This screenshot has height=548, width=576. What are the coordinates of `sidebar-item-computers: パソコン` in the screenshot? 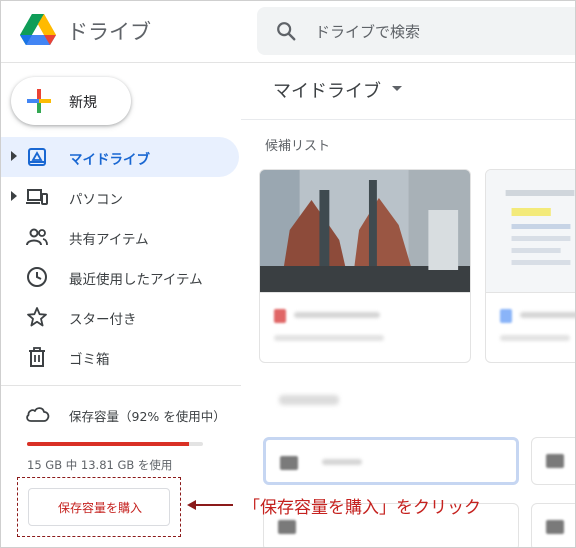 It's located at (120, 197).